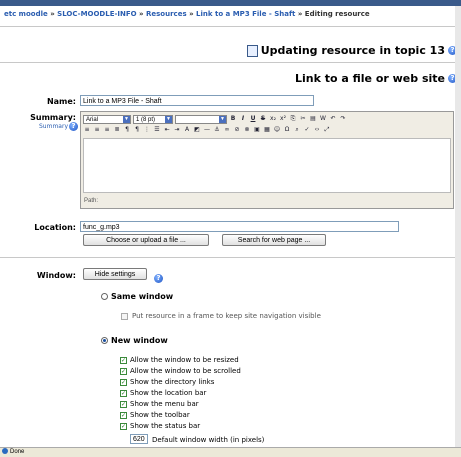  What do you see at coordinates (5, 451) in the screenshot?
I see `globe-icon` at bounding box center [5, 451].